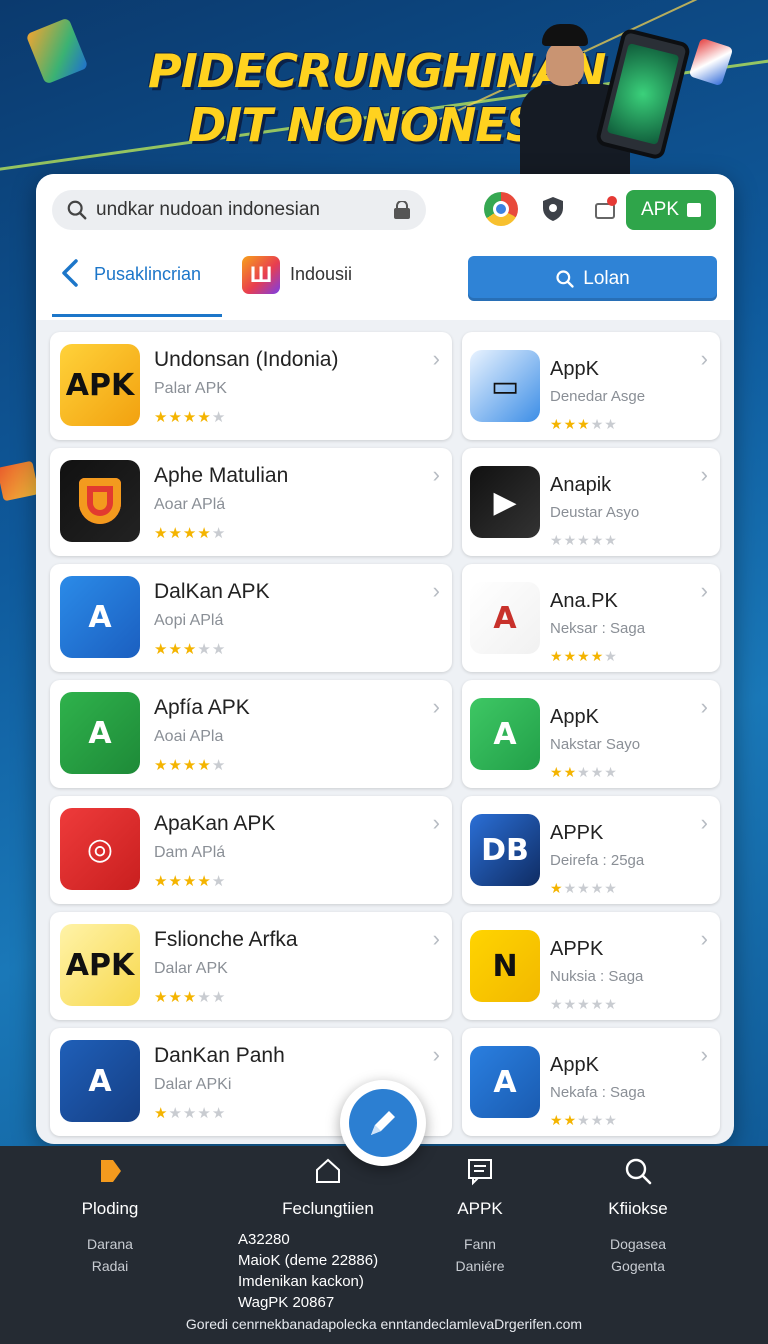 This screenshot has height=1344, width=768. Describe the element at coordinates (147, 274) in the screenshot. I see `tab-home: Pusaklincrian` at that location.